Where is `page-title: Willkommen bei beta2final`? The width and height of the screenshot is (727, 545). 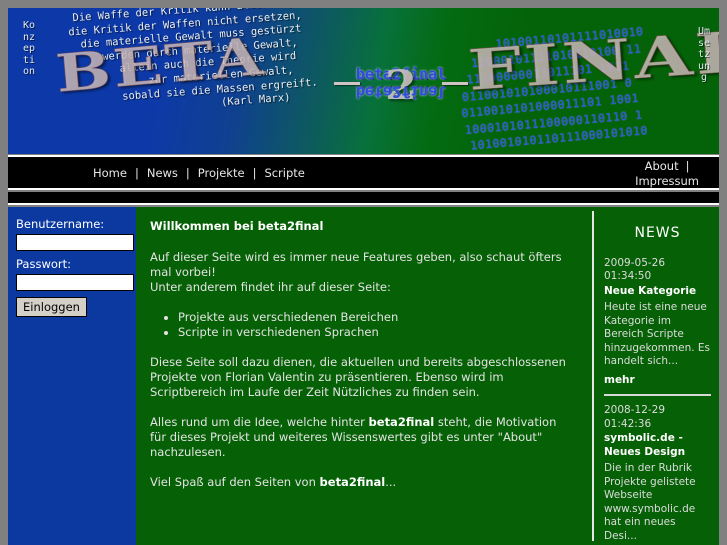 page-title: Willkommen bei beta2final is located at coordinates (237, 226).